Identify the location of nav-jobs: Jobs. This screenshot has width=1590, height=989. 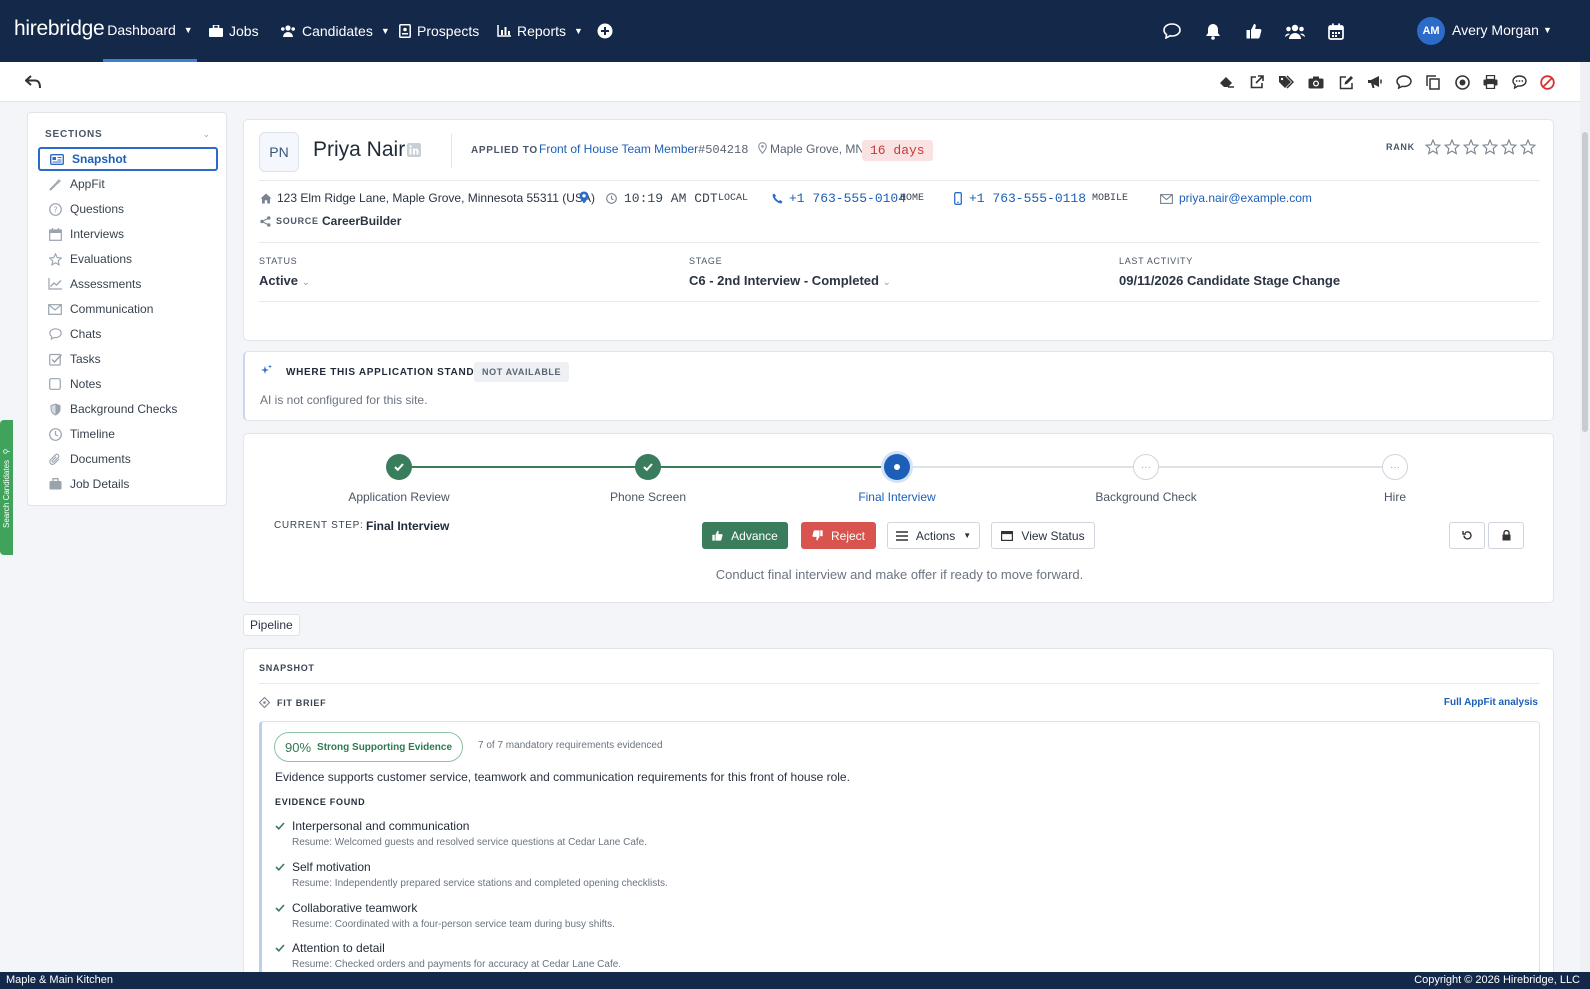
(234, 31).